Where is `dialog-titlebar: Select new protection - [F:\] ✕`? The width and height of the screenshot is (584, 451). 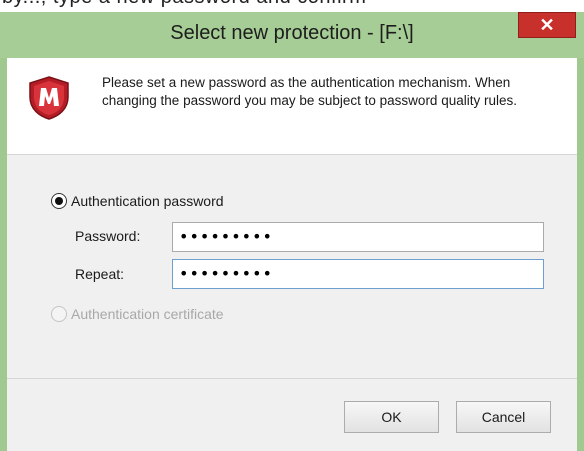
dialog-titlebar: Select new protection - [F:\] ✕ is located at coordinates (292, 35).